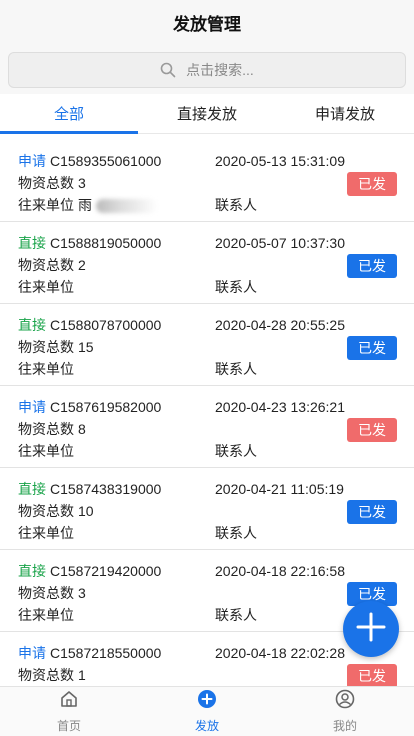 This screenshot has width=414, height=736. What do you see at coordinates (280, 325) in the screenshot?
I see `item-datetime: 2020-04-28 20:55:25` at bounding box center [280, 325].